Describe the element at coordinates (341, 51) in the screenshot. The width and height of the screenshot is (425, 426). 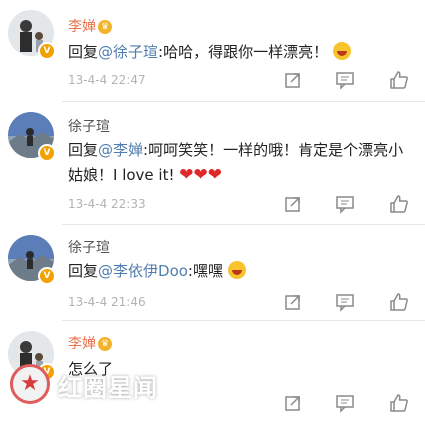
I see `laughing-emoji-icon` at that location.